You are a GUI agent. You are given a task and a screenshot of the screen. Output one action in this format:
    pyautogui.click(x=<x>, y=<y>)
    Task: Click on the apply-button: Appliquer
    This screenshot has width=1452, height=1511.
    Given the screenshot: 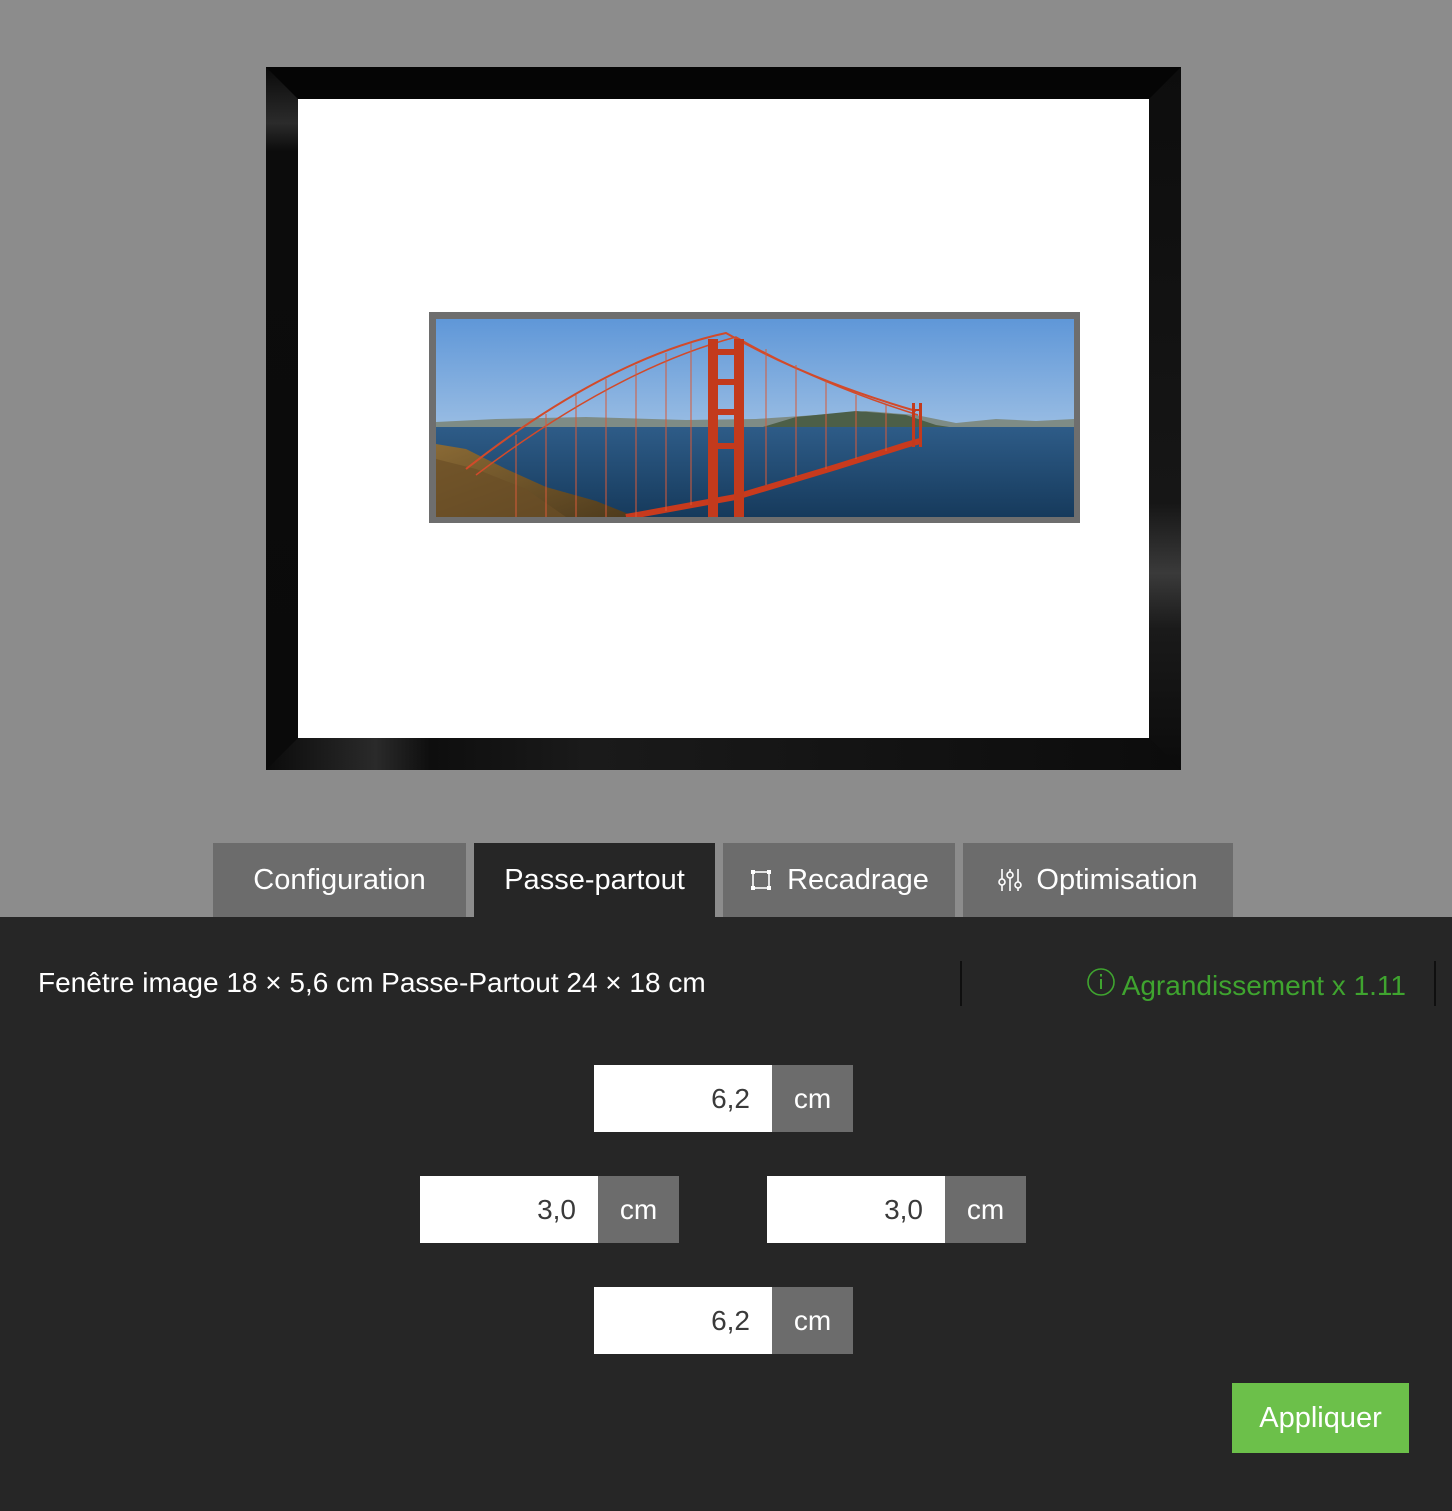 What is the action you would take?
    pyautogui.click(x=1320, y=1418)
    